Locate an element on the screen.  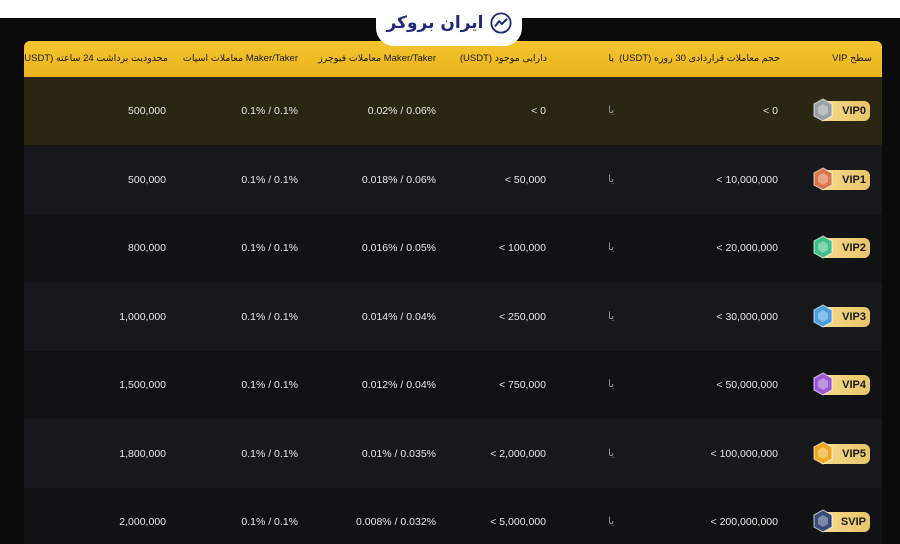
cell-withdraw-limit: 2,000,000 is located at coordinates (142, 522).